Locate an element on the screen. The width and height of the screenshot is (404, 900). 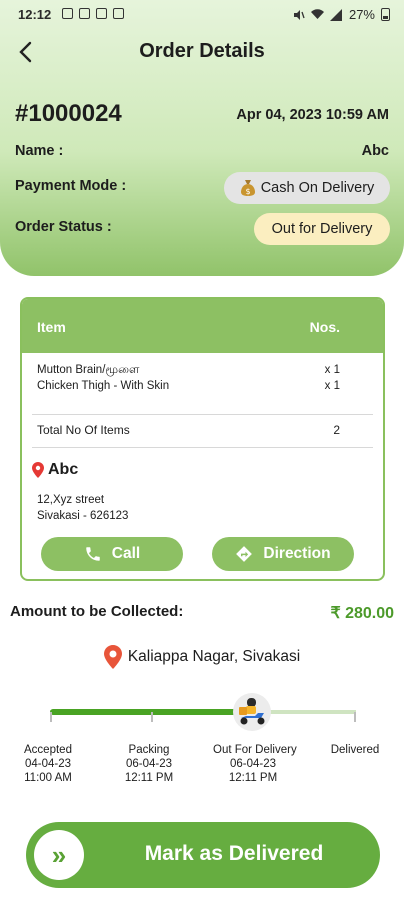
phone-icon is located at coordinates (93, 554).